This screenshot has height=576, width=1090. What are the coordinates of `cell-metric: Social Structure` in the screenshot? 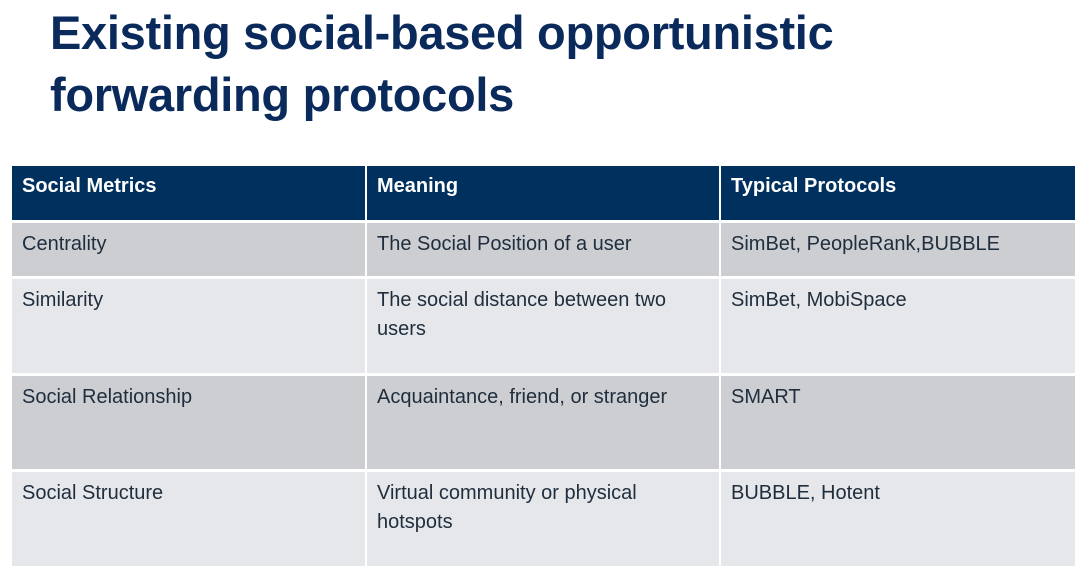 It's located at (189, 519).